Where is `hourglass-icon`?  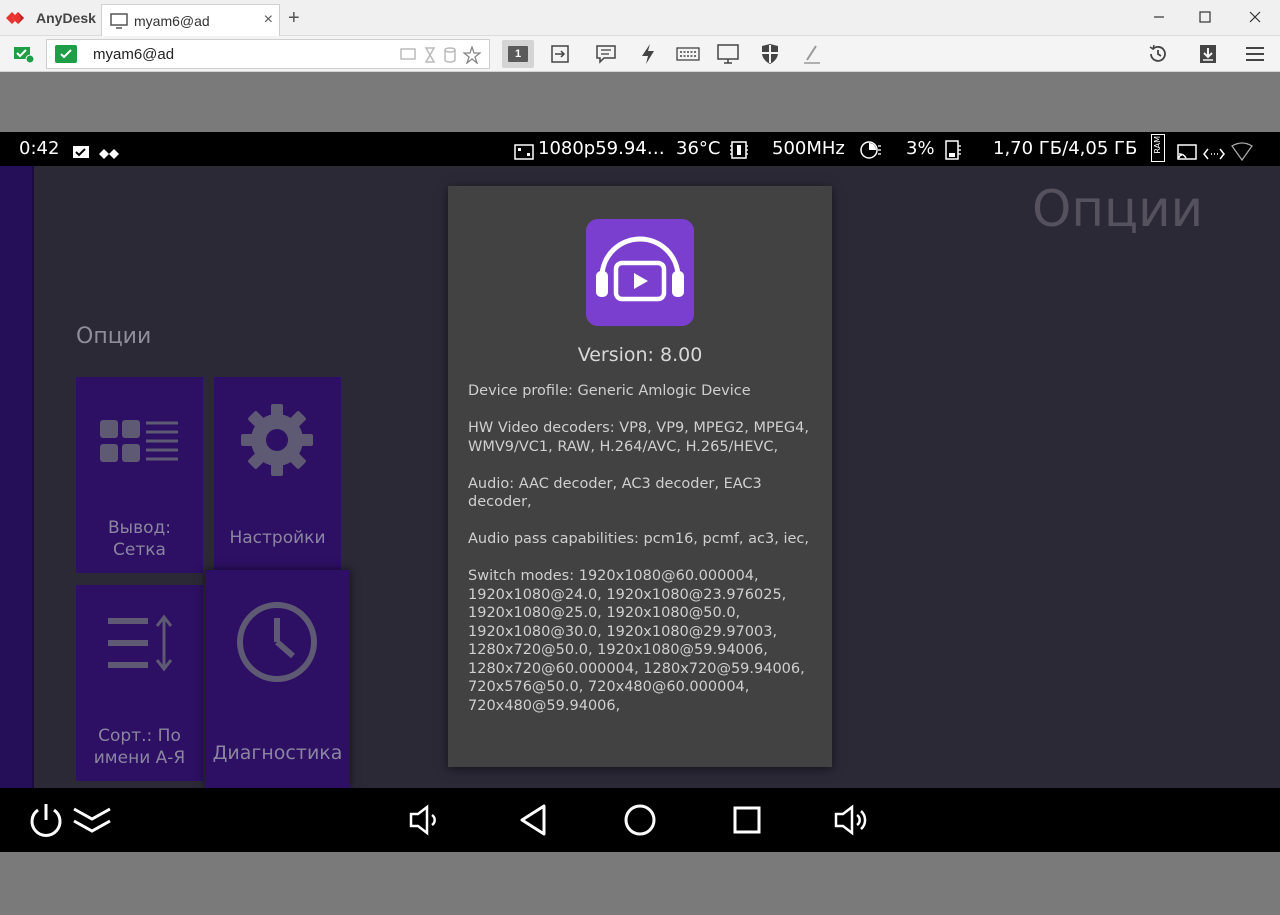 hourglass-icon is located at coordinates (430, 55).